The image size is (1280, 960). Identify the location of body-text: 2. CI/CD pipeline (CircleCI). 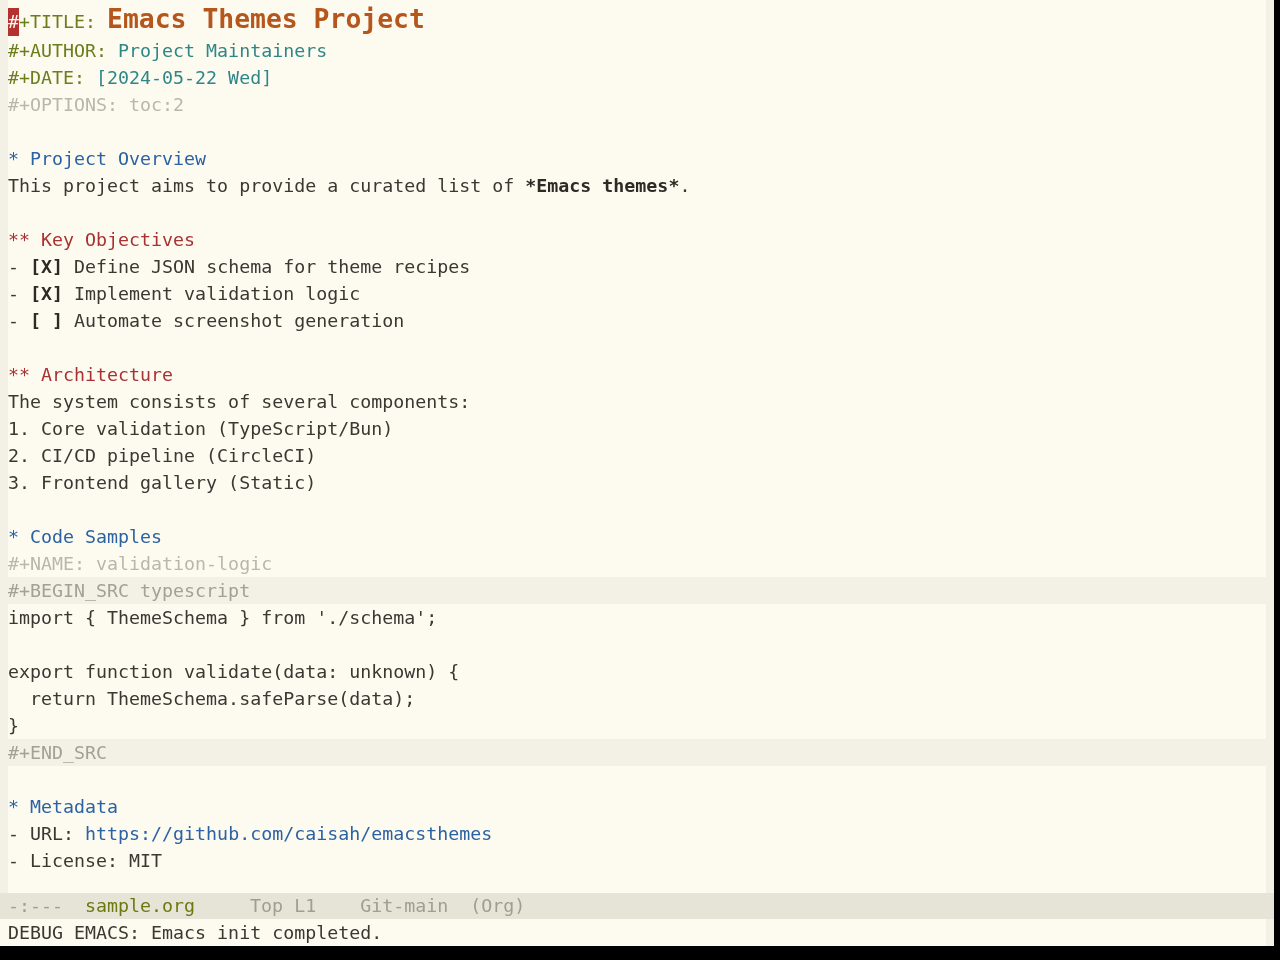
(162, 455).